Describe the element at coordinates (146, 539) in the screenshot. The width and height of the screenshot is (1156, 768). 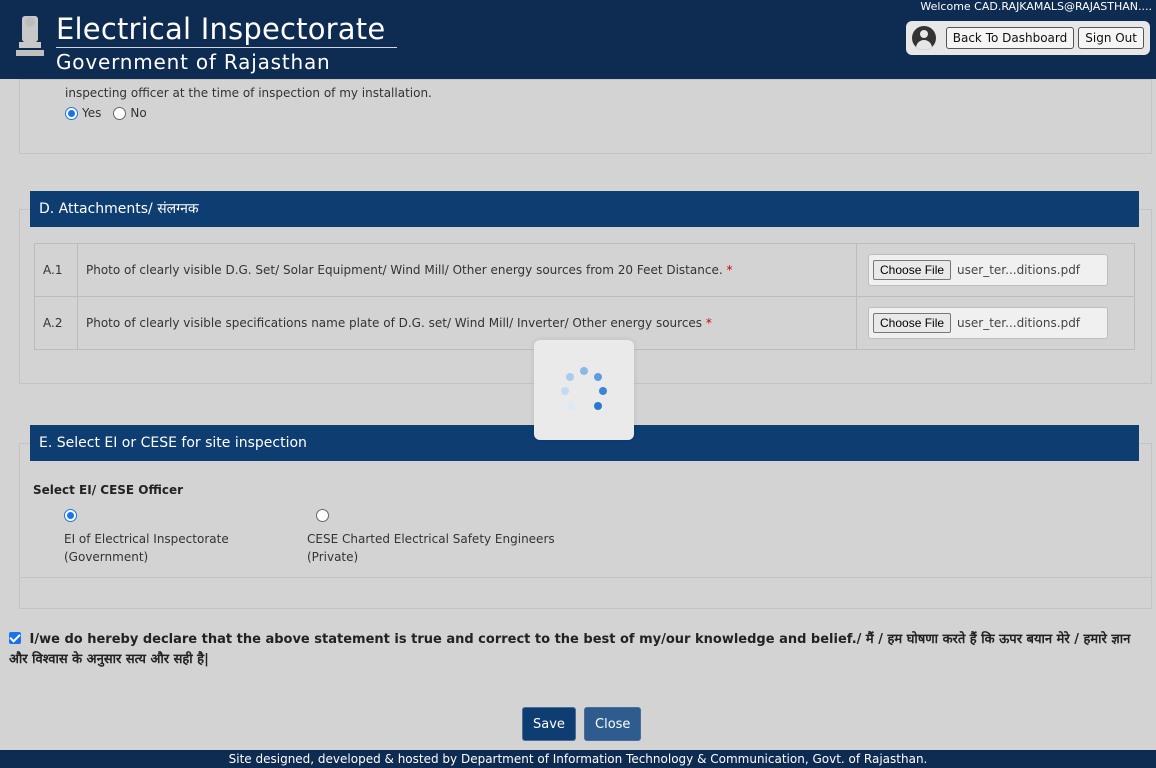
I see `ei-option-line1: EI of Electrical Inspectorate` at that location.